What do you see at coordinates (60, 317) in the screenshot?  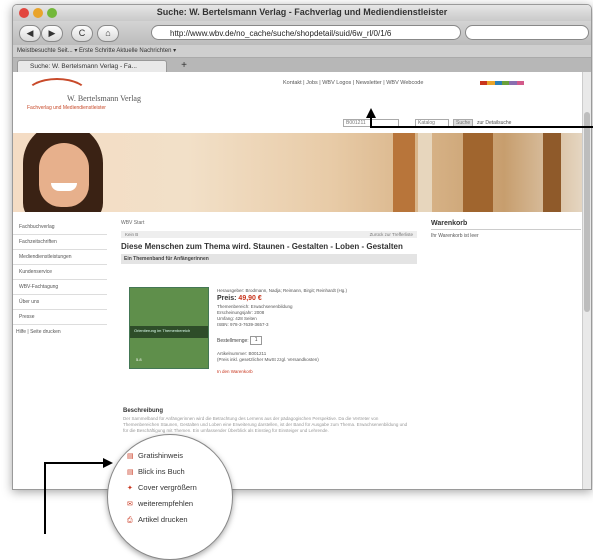 I see `sidebar-item: Presse` at bounding box center [60, 317].